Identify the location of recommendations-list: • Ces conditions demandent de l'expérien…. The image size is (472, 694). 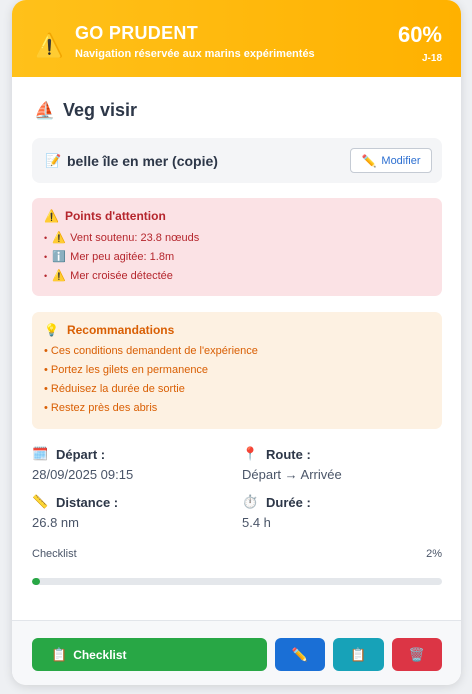
(237, 380).